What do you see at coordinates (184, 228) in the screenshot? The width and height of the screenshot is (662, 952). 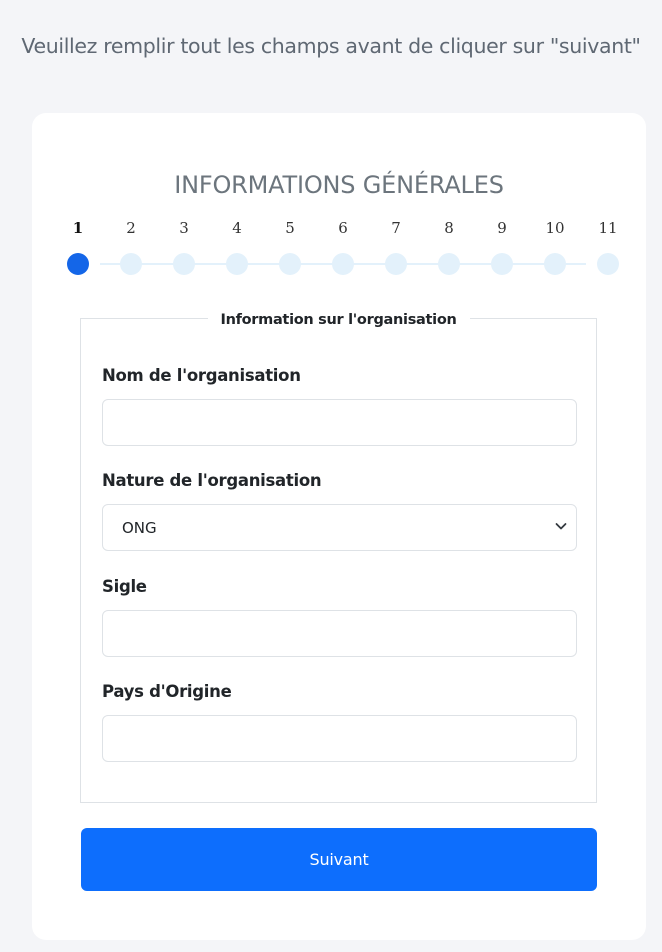 I see `step-number-3: 3` at bounding box center [184, 228].